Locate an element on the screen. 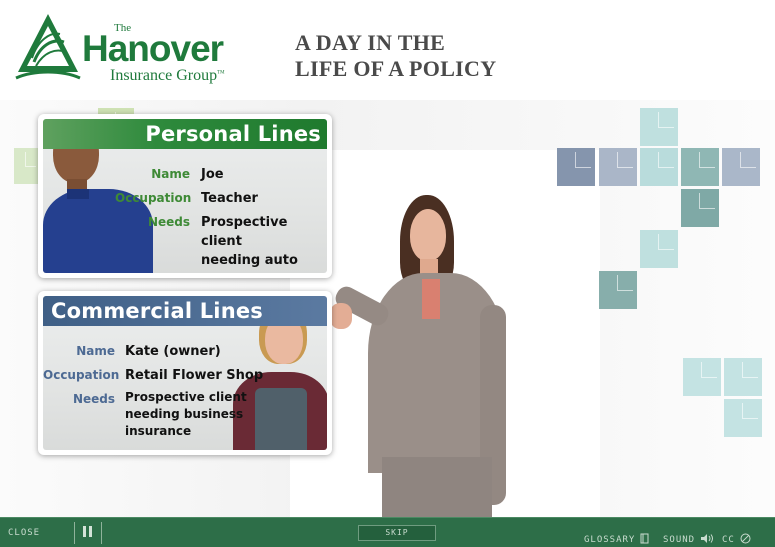 This screenshot has width=775, height=547. joe-name-label: Name is located at coordinates (170, 174).